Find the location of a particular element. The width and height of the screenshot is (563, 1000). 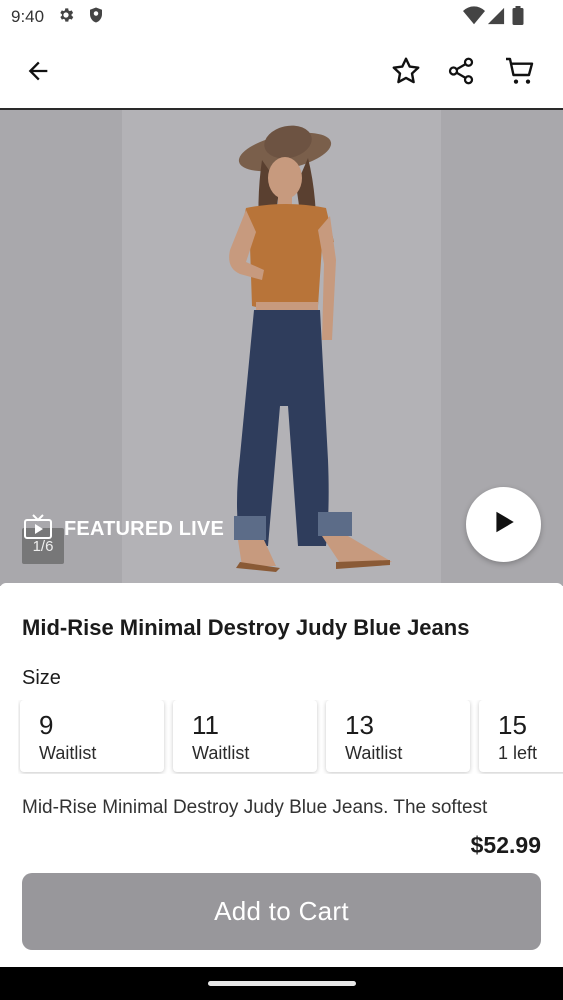

size-value: 11 is located at coordinates (205, 725).